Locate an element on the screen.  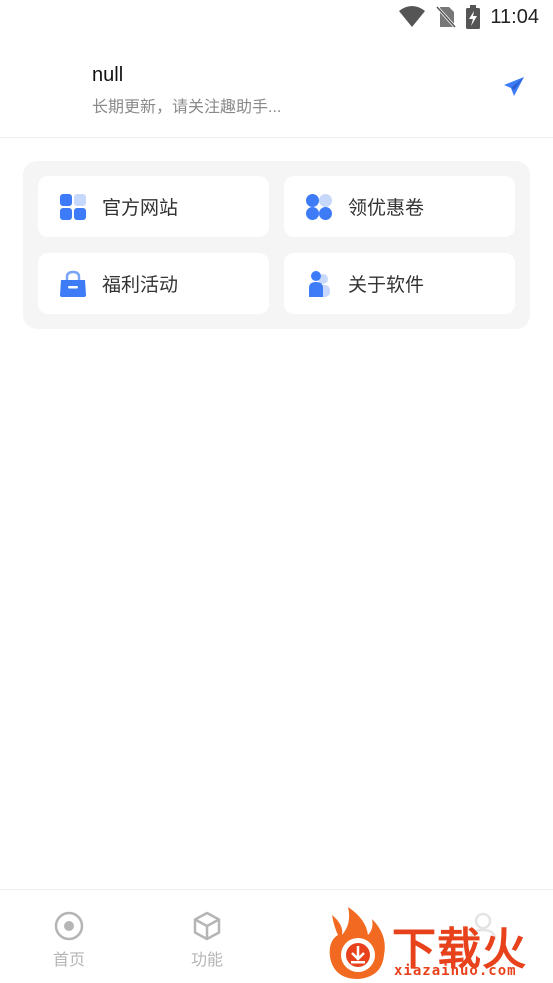
no-sim-icon is located at coordinates (446, 17).